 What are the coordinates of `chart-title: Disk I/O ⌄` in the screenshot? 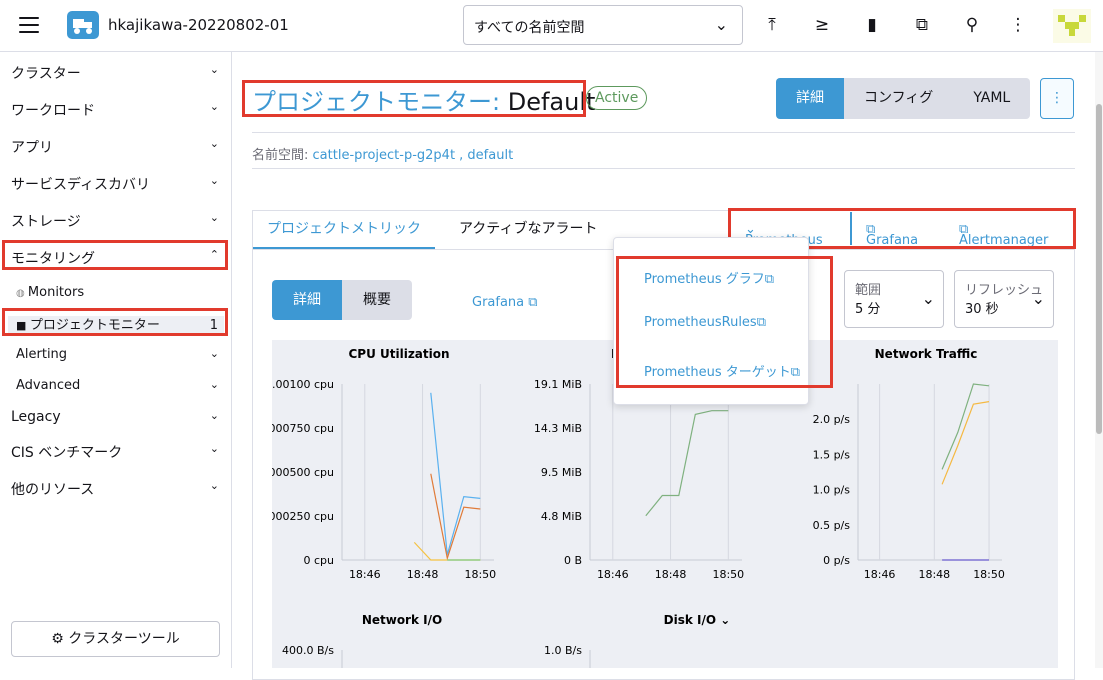 It's located at (697, 620).